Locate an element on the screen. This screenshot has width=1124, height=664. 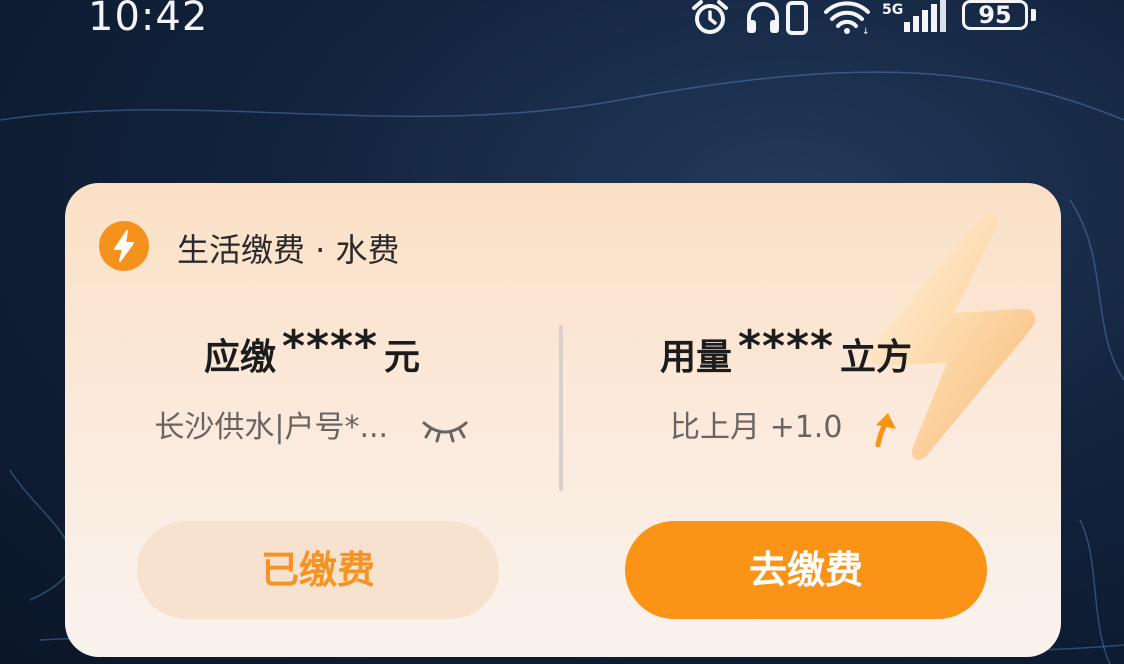
status-bar: 10:42 ↓ 5G 95 is located at coordinates (562, 20).